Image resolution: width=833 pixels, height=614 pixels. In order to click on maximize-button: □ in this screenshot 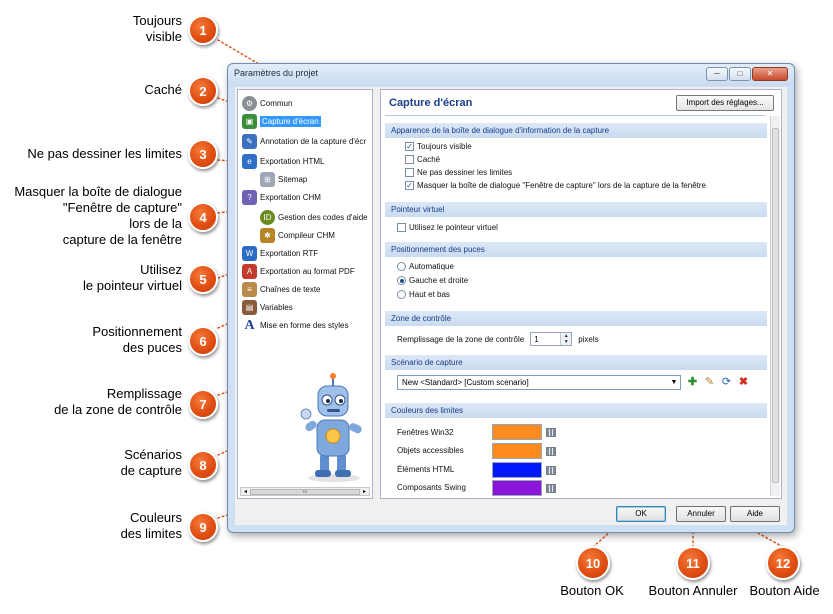, I will do `click(740, 74)`.